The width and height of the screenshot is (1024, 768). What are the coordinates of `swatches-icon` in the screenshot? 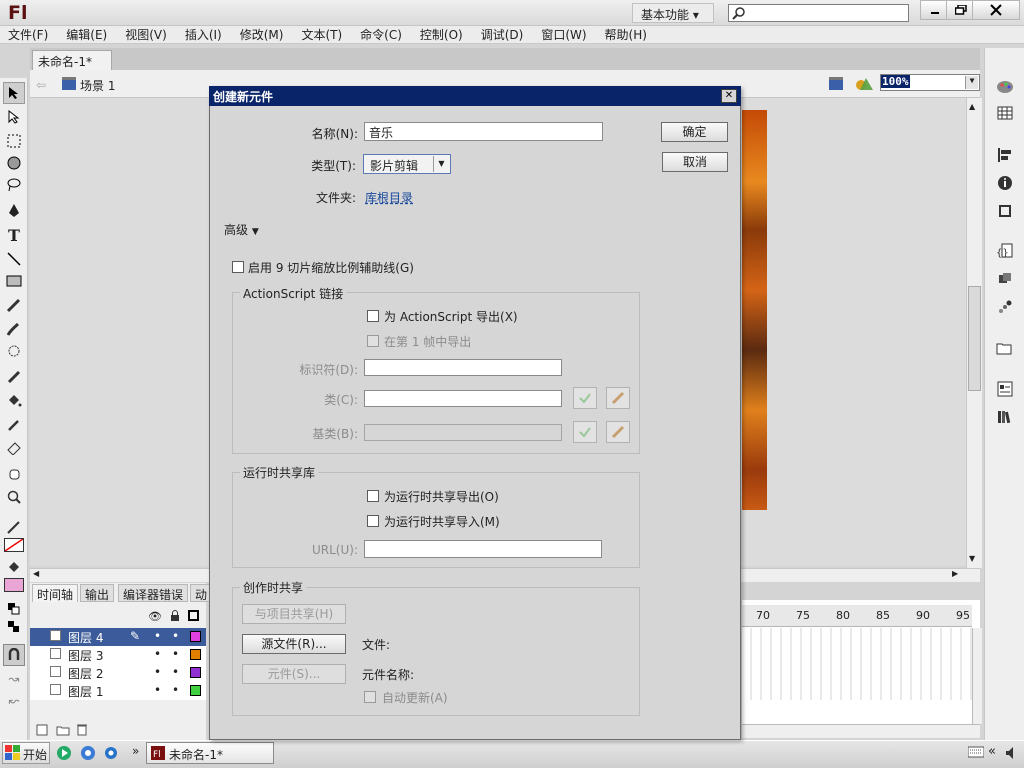 It's located at (1005, 113).